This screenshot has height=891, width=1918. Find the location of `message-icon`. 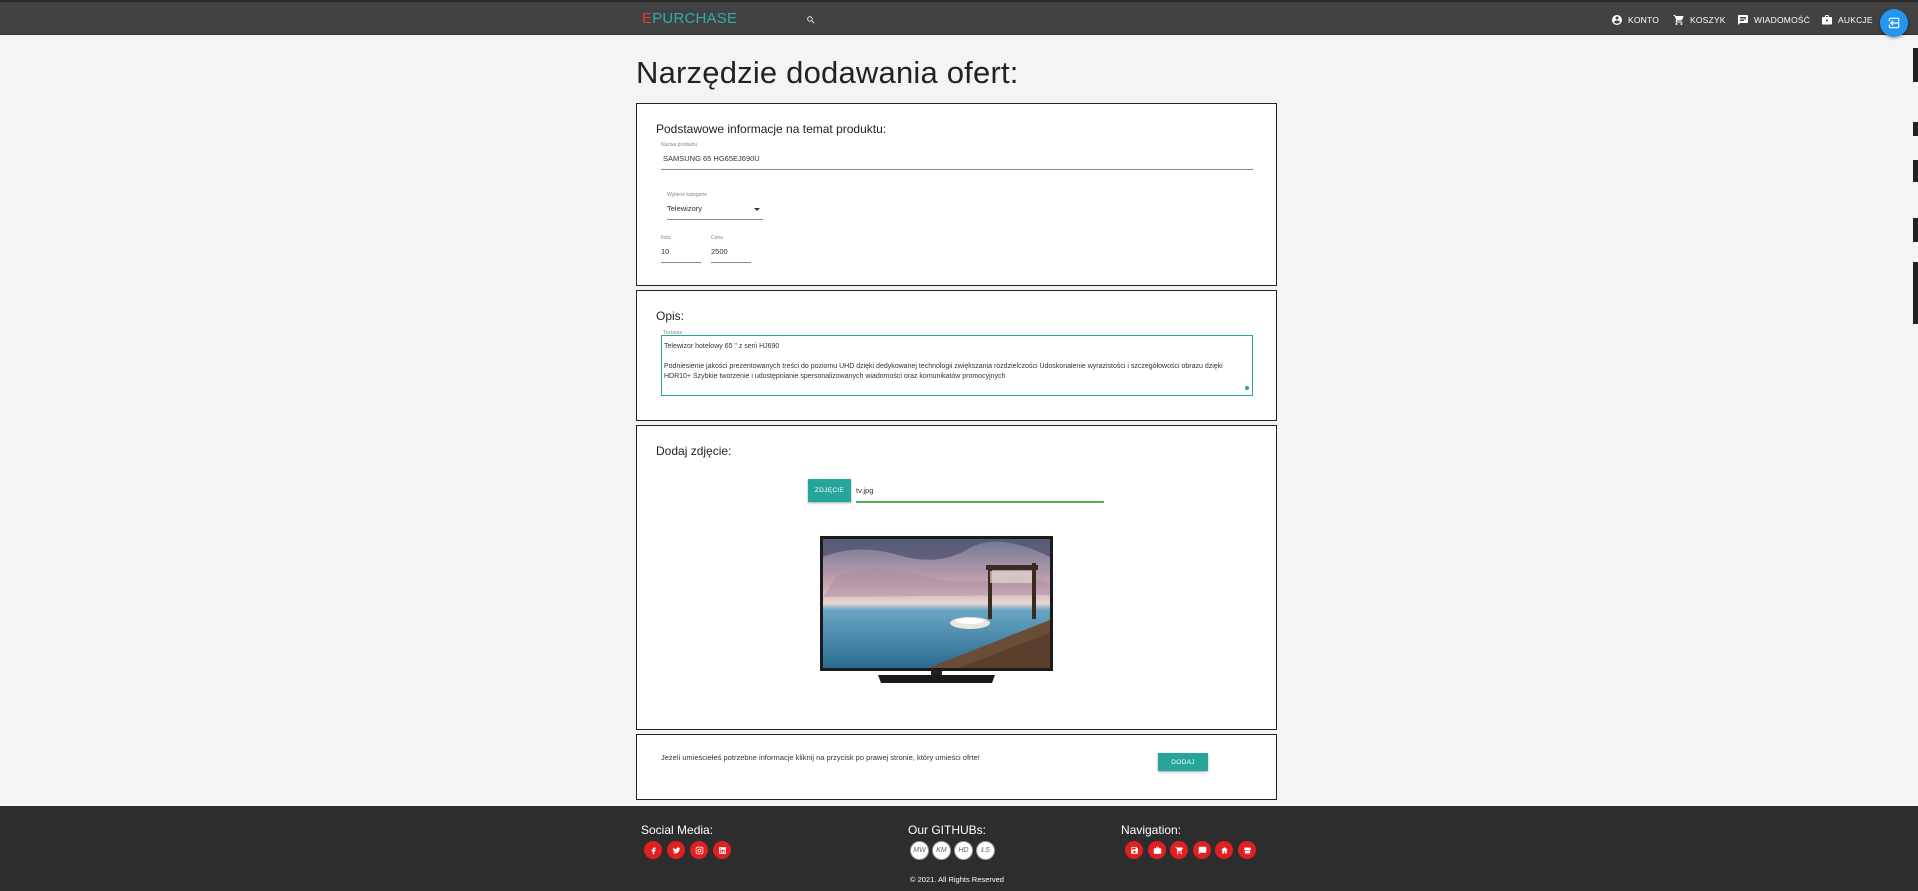

message-icon is located at coordinates (1743, 20).